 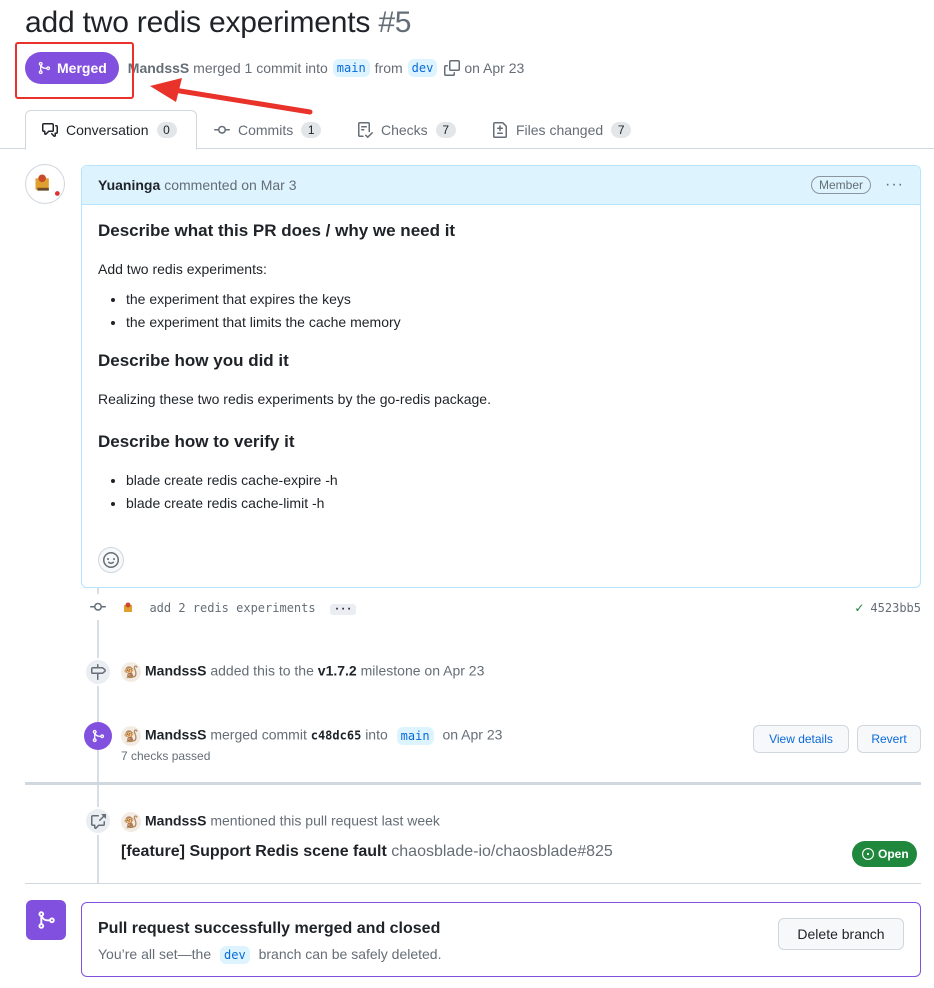 I want to click on tab-commits: Commits 1, so click(x=267, y=129).